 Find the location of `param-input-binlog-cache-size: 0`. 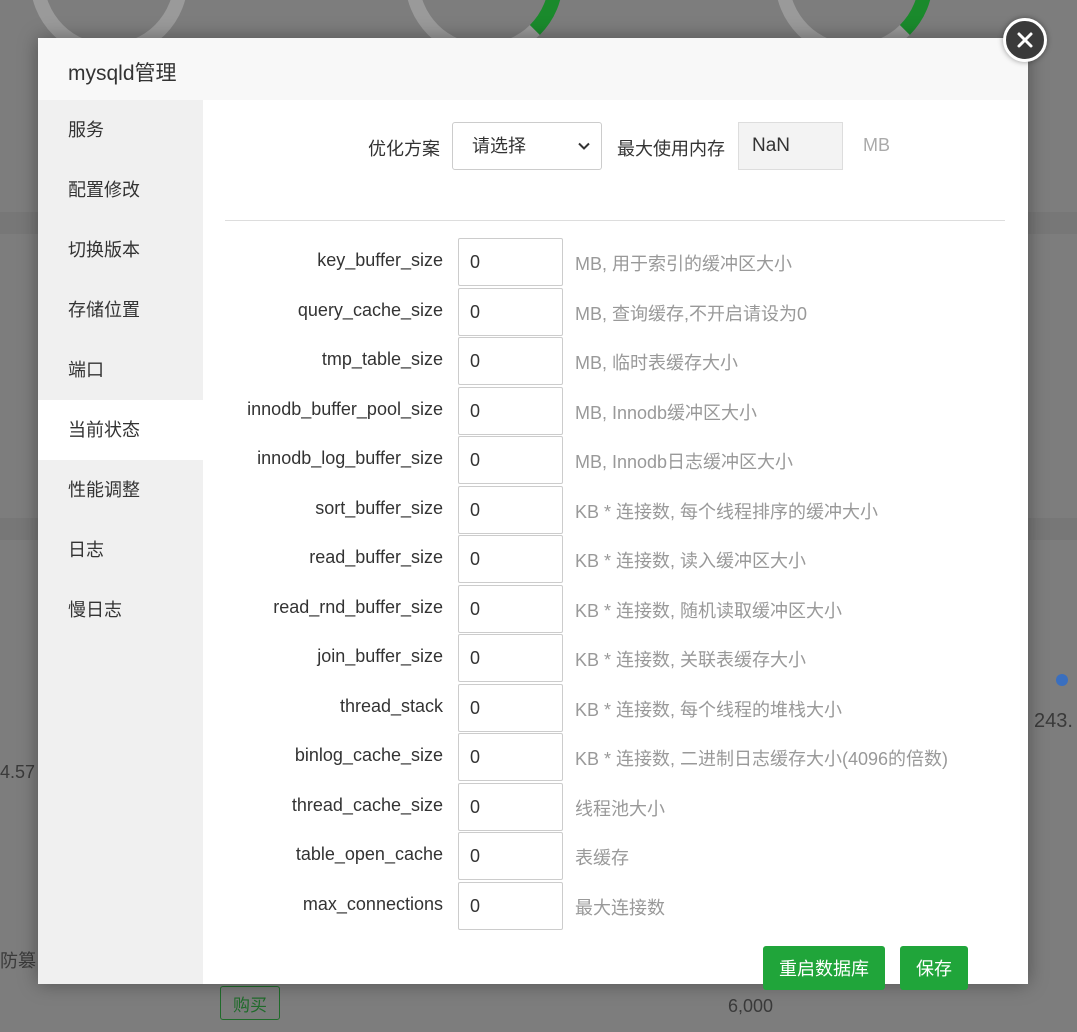

param-input-binlog-cache-size: 0 is located at coordinates (510, 757).